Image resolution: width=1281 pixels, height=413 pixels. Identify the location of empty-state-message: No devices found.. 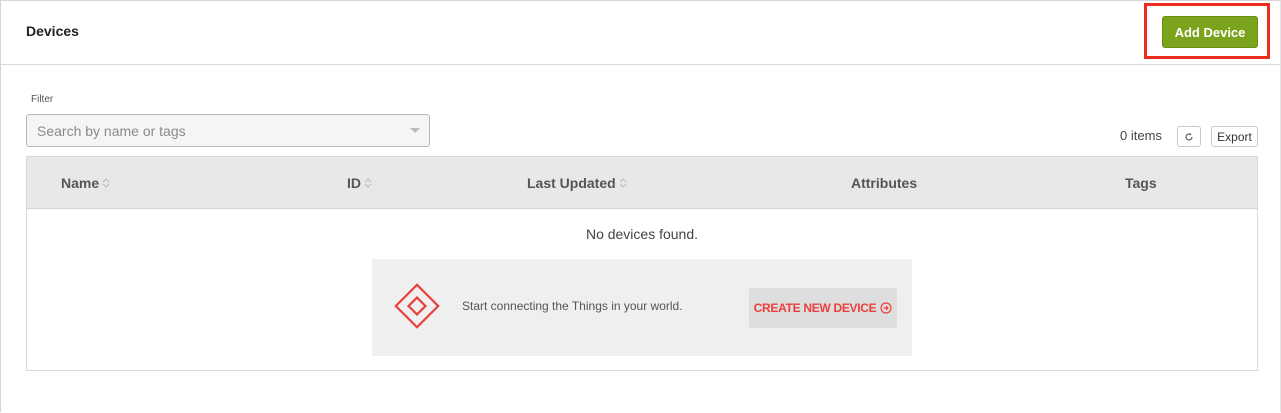
(642, 234).